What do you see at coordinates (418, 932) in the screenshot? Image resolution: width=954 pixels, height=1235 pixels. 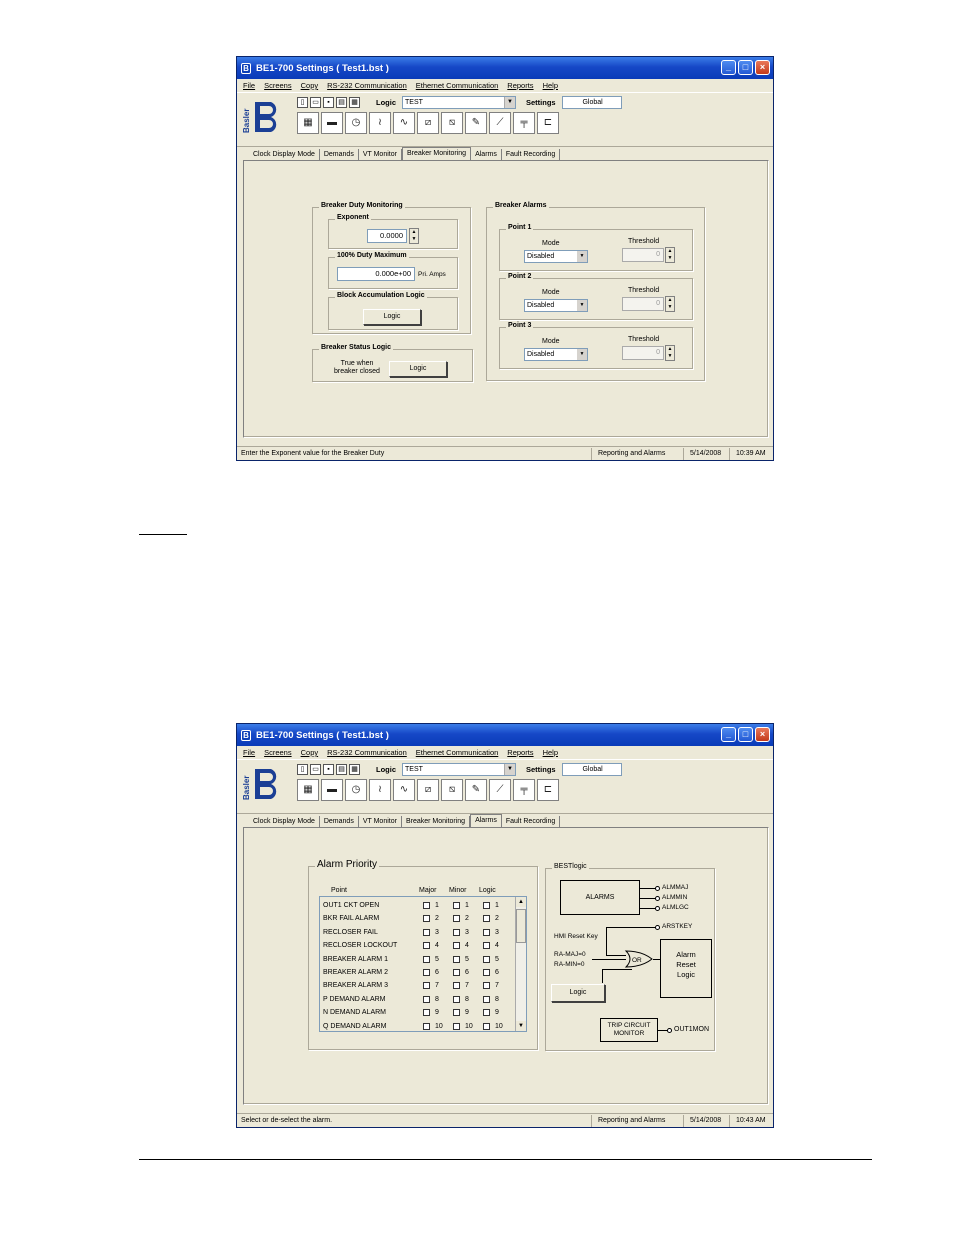 I see `table-row: RECLOSER FAIL 3 3 3` at bounding box center [418, 932].